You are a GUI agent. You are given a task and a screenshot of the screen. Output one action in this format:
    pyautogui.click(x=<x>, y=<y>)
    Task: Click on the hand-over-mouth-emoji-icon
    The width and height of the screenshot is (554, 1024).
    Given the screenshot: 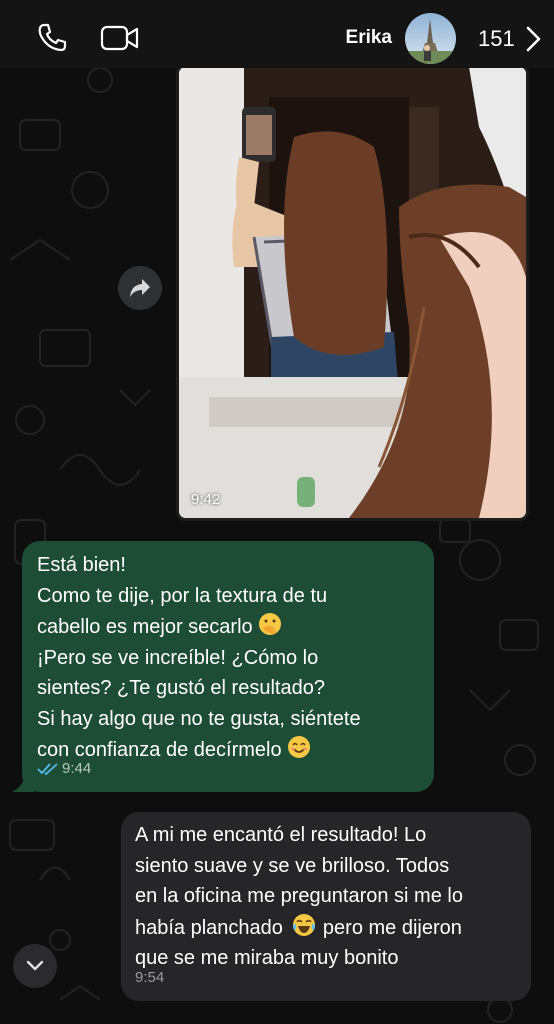 What is the action you would take?
    pyautogui.click(x=269, y=624)
    